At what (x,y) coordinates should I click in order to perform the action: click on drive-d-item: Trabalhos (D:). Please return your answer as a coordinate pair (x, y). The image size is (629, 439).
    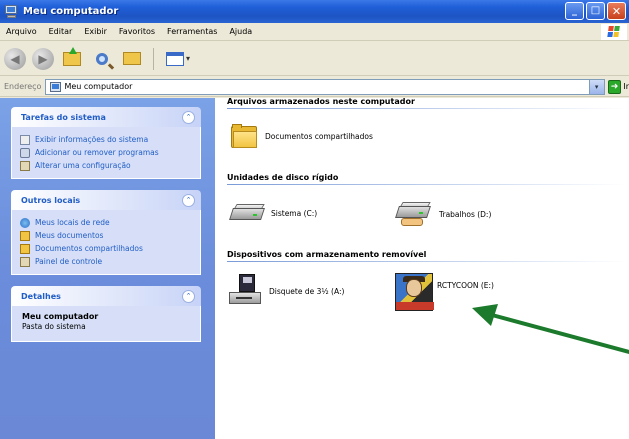
    Looking at the image, I should click on (443, 214).